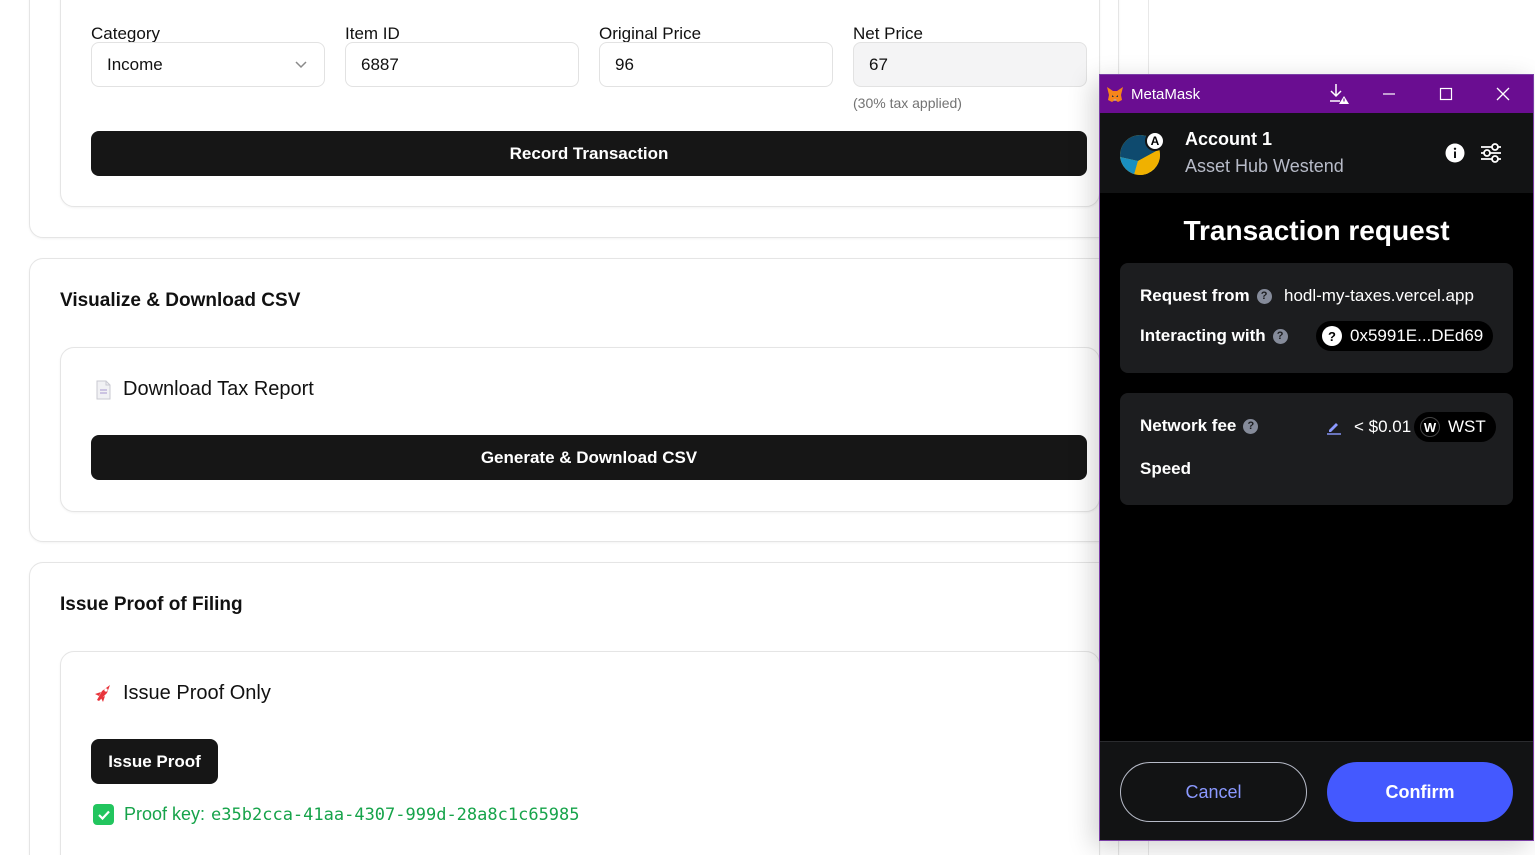 Image resolution: width=1535 pixels, height=855 pixels. I want to click on item-id-value: 6887, so click(380, 64).